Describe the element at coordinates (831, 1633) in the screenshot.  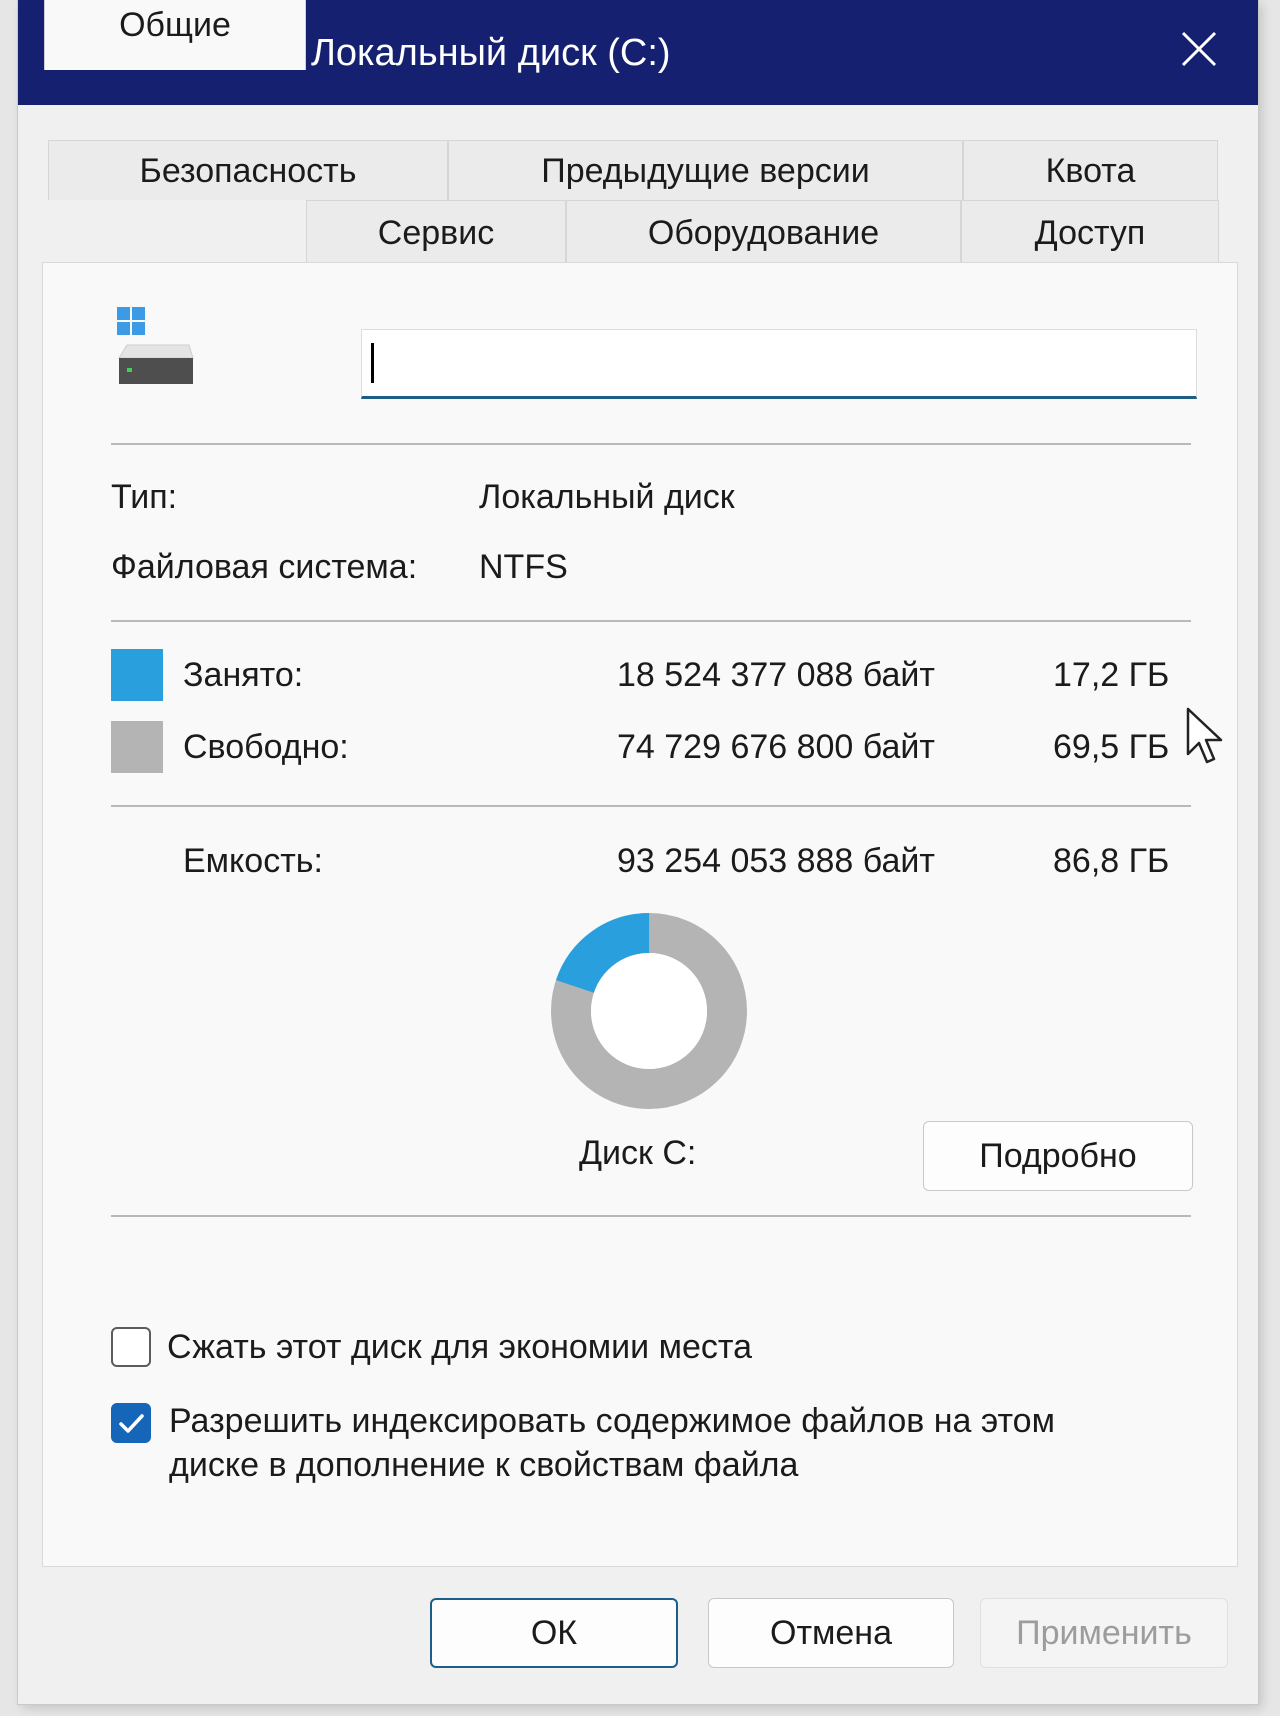
I see `cancel-button: Отмена` at that location.